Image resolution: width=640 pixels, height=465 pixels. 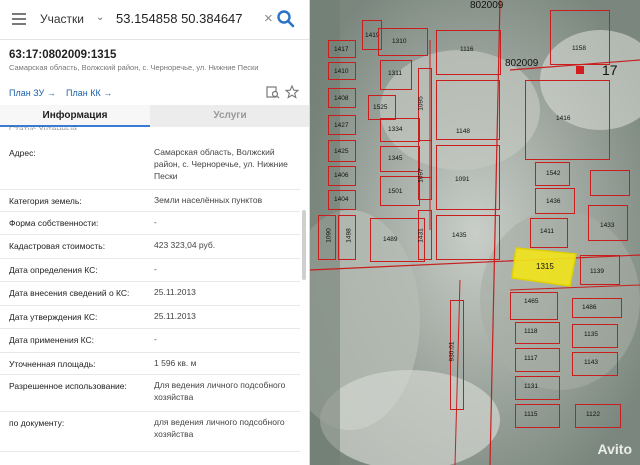 I want to click on plan-kk-label: План КК, so click(x=83, y=93).